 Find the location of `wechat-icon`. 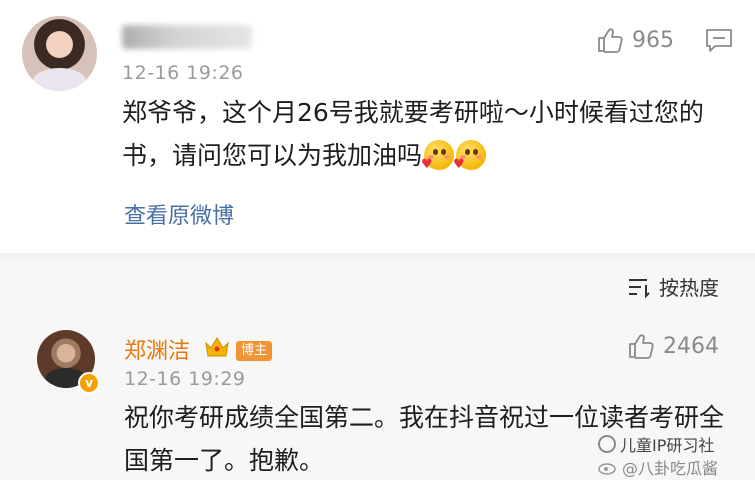

wechat-icon is located at coordinates (607, 444).